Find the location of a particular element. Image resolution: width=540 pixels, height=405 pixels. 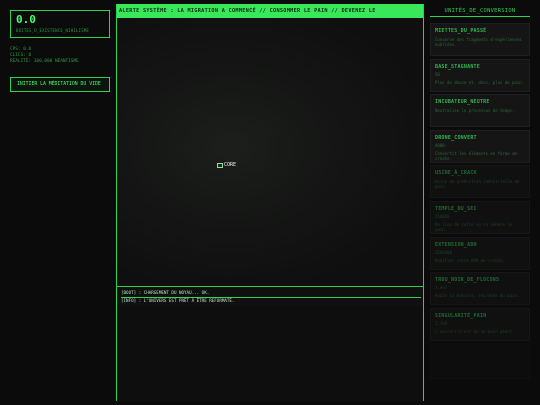

unit-card is located at coordinates (480, 361).